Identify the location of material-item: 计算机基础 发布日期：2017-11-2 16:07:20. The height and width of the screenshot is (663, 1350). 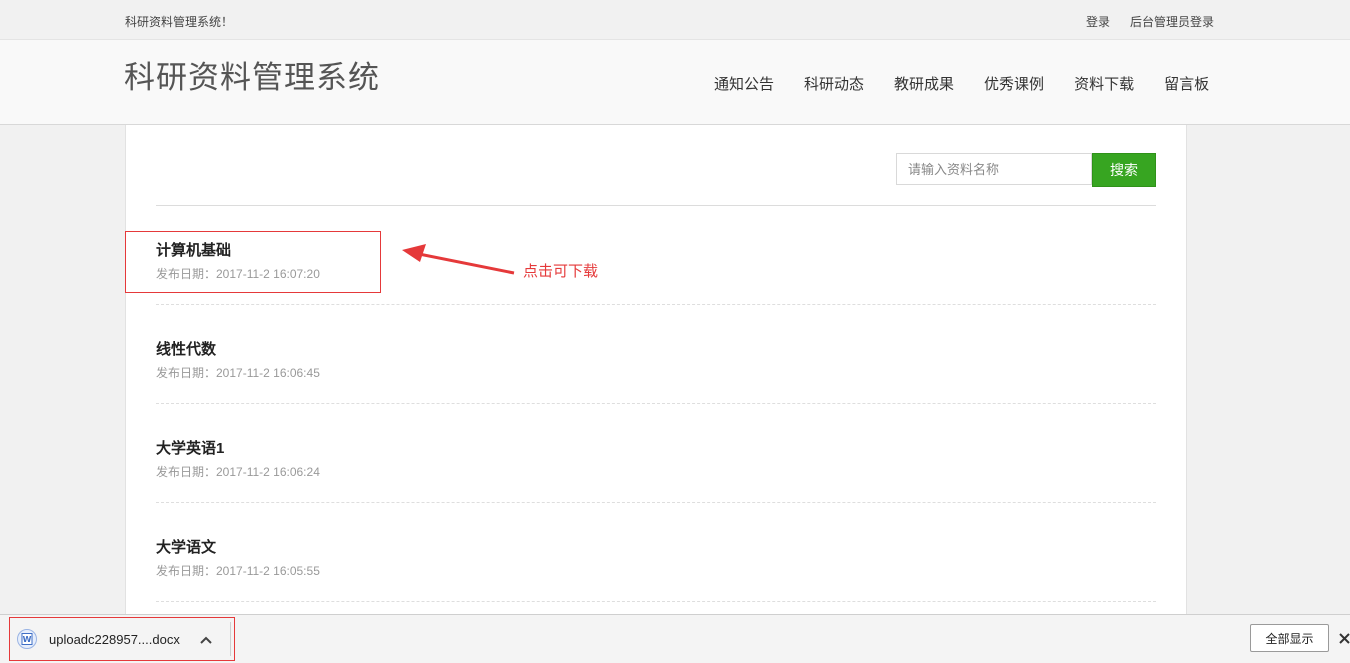
(656, 255).